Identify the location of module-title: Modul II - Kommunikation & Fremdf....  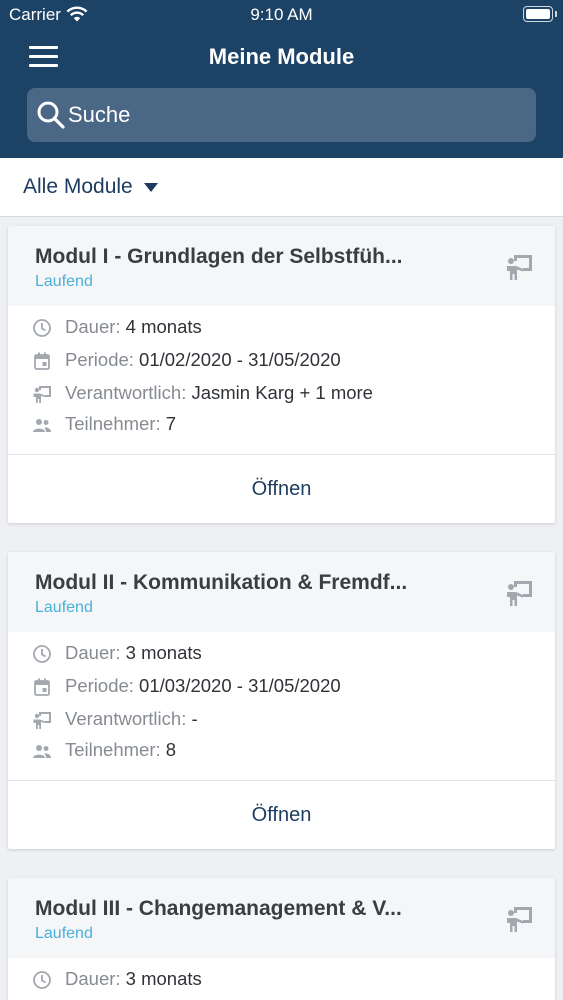
(260, 583).